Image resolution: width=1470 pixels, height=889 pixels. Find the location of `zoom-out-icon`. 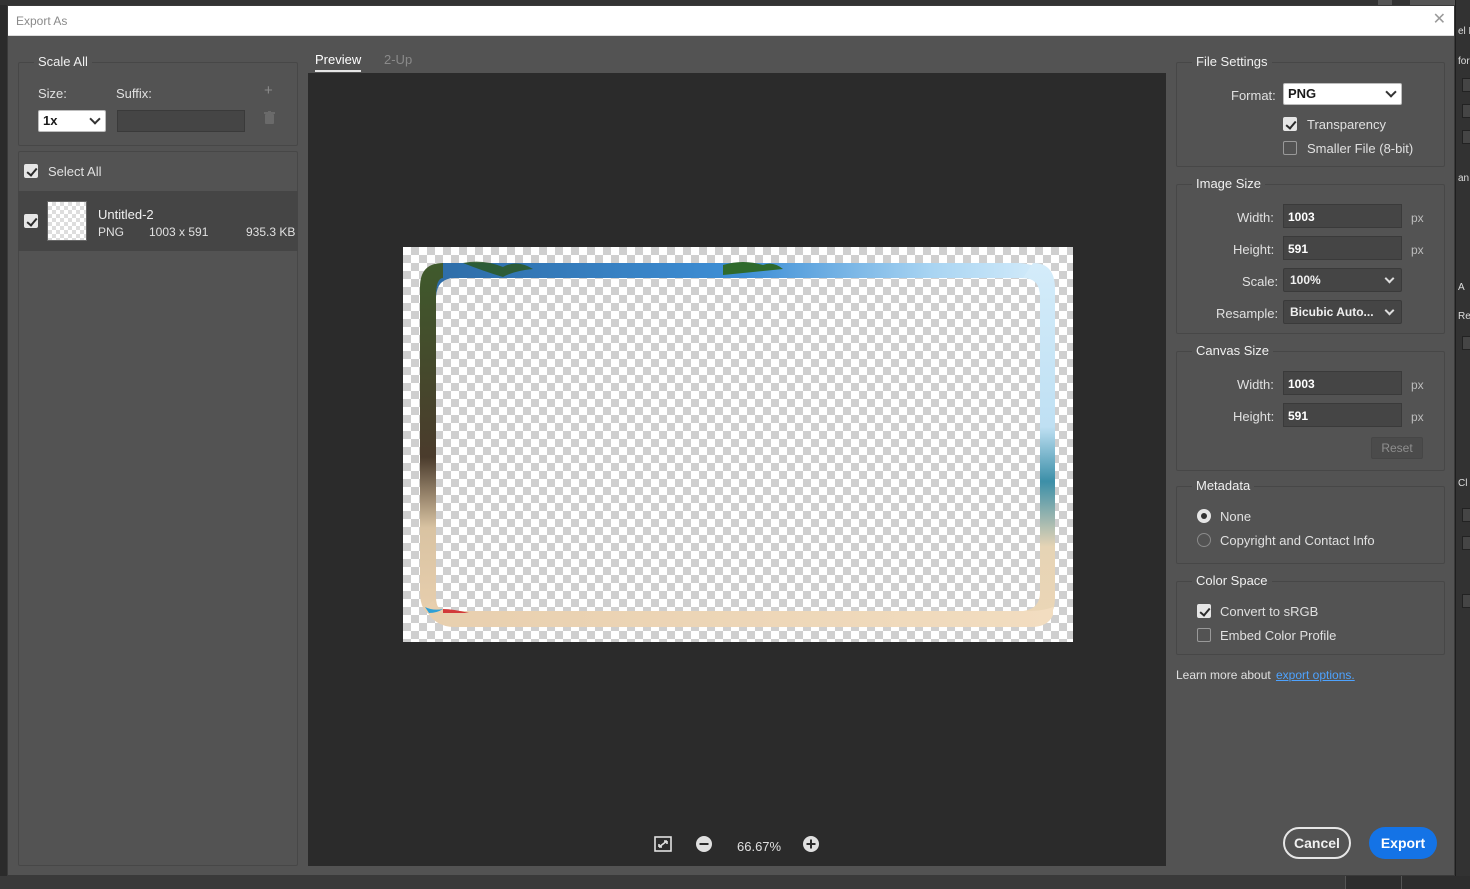

zoom-out-icon is located at coordinates (704, 845).